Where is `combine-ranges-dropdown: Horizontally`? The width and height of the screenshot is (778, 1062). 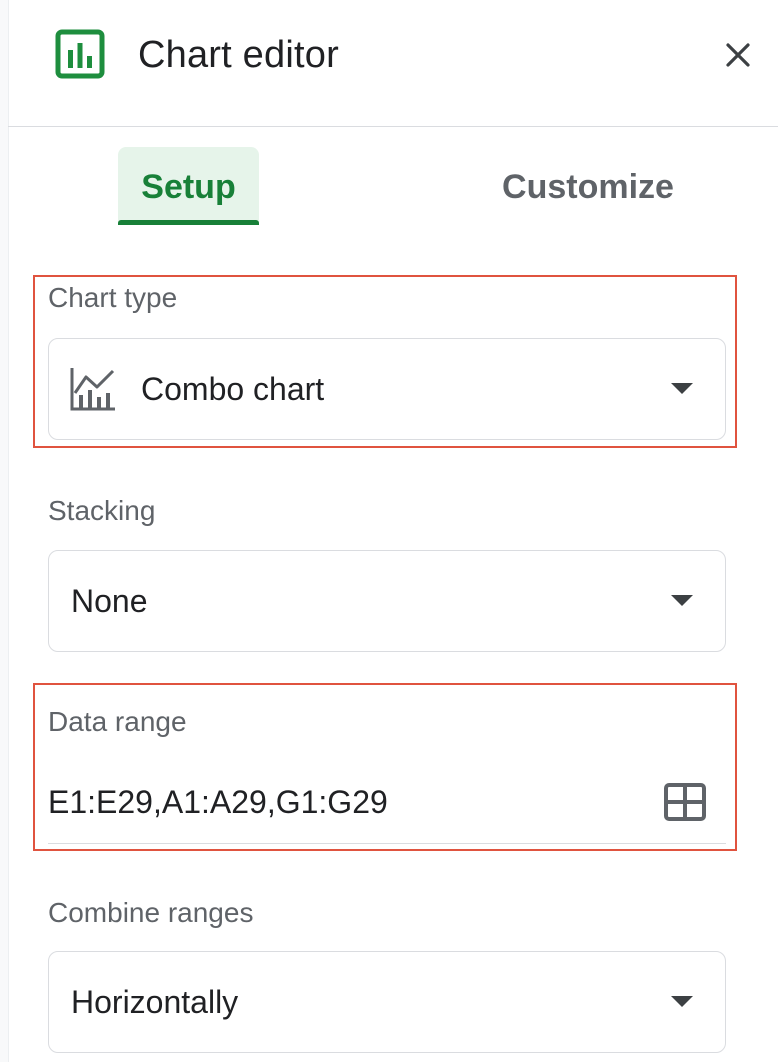 combine-ranges-dropdown: Horizontally is located at coordinates (387, 1002).